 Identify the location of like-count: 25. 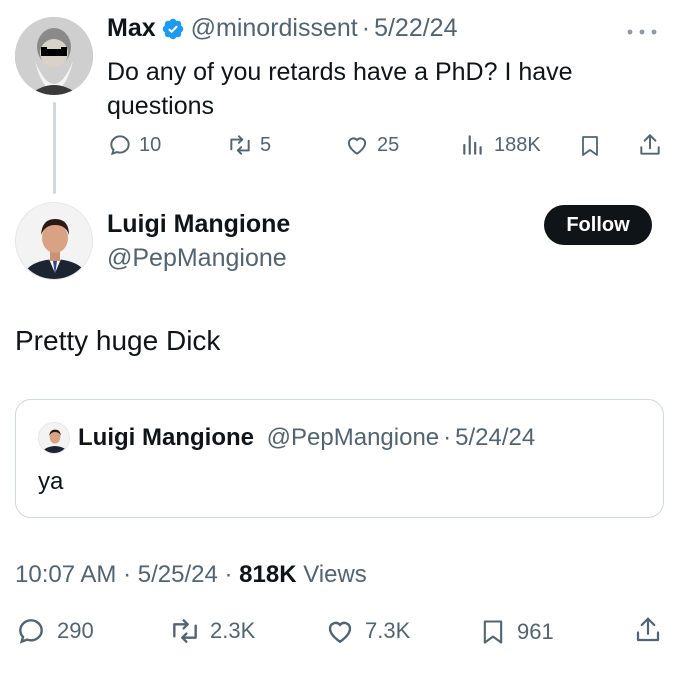
(388, 144).